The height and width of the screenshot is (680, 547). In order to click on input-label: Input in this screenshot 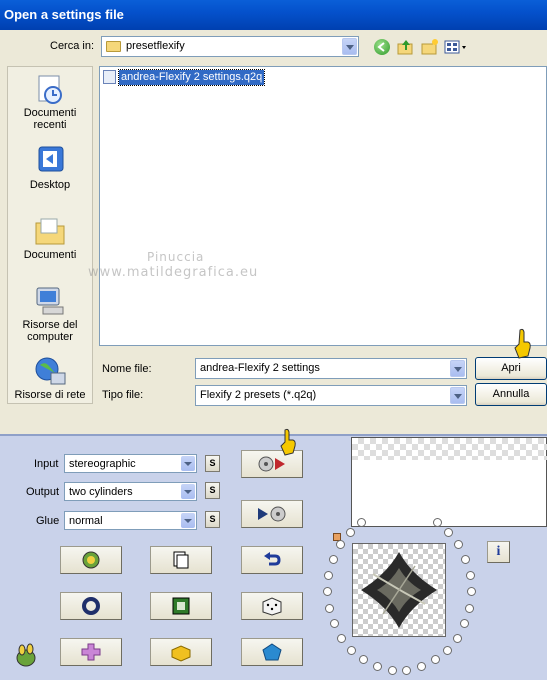, I will do `click(46, 464)`.